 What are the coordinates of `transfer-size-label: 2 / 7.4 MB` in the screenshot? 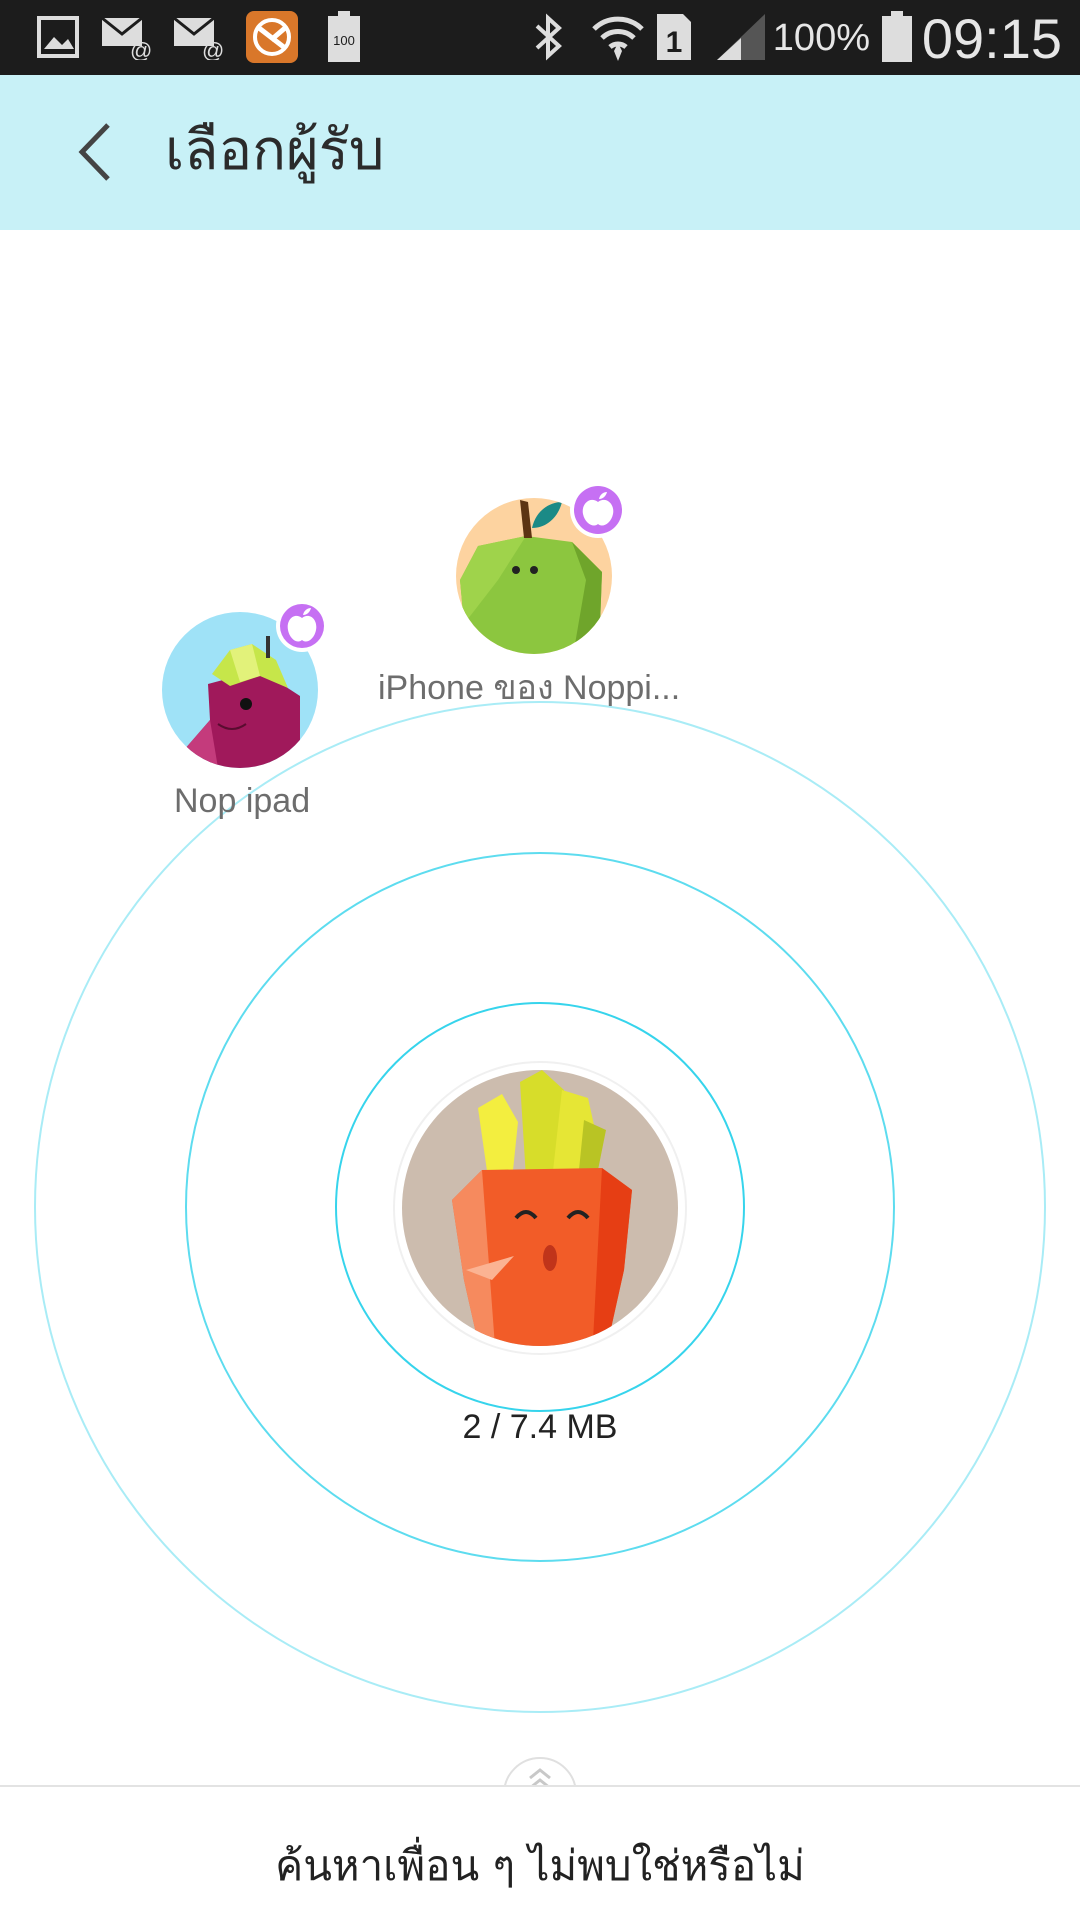 It's located at (540, 1427).